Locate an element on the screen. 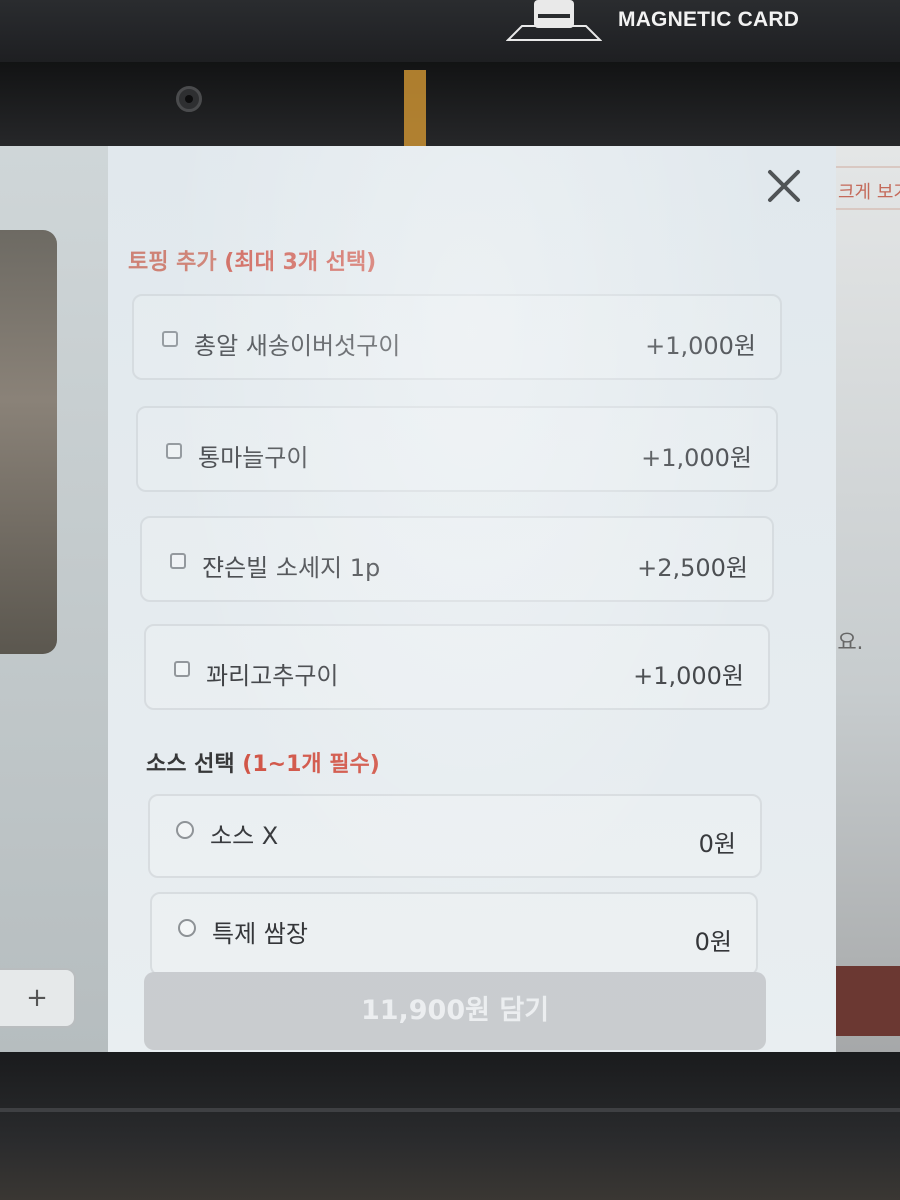 The image size is (900, 1200). background-zoom-button: 크게 보기 is located at coordinates (864, 188).